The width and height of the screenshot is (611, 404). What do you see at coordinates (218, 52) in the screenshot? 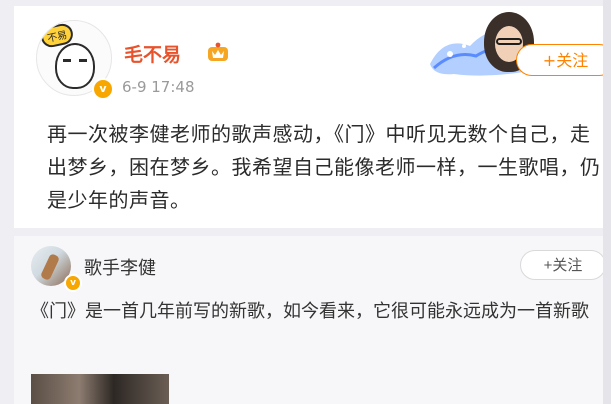
I see `vip-crown-icon` at bounding box center [218, 52].